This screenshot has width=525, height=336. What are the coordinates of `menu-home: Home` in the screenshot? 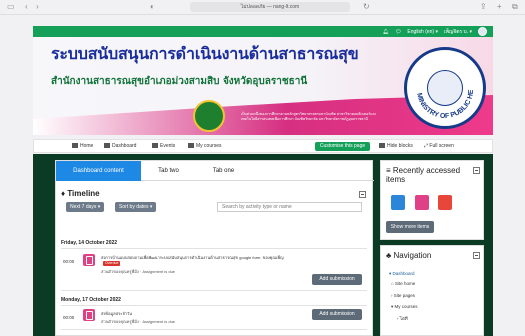 It's located at (82, 146).